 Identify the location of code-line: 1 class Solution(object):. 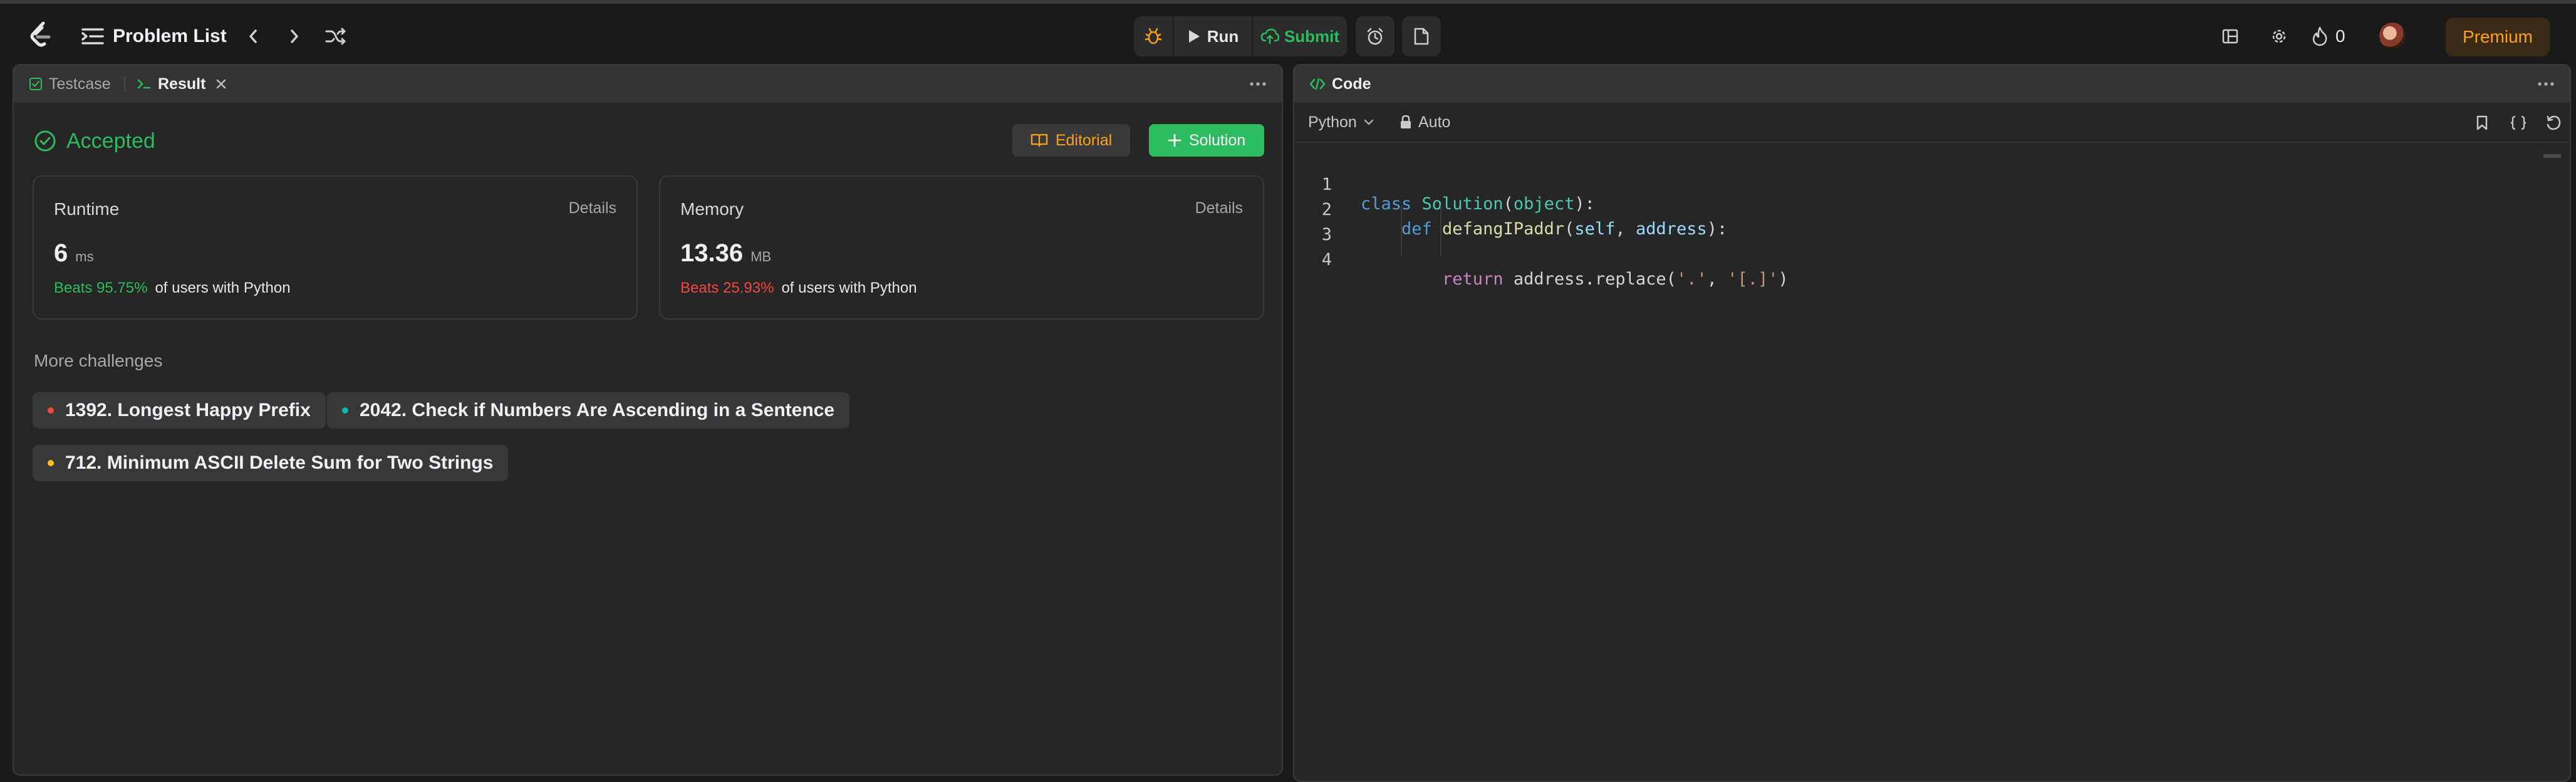
(1932, 184).